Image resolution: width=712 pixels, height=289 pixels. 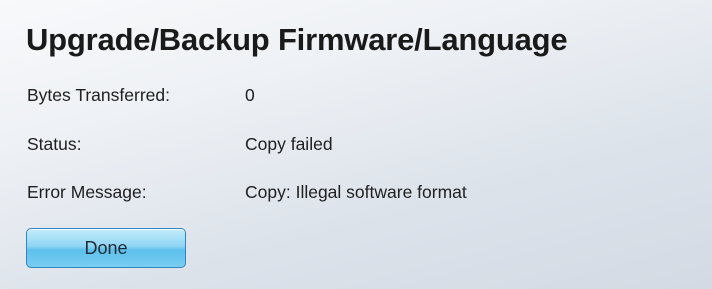 I want to click on bytes-transferred-label: Bytes Transferred:, so click(x=98, y=95).